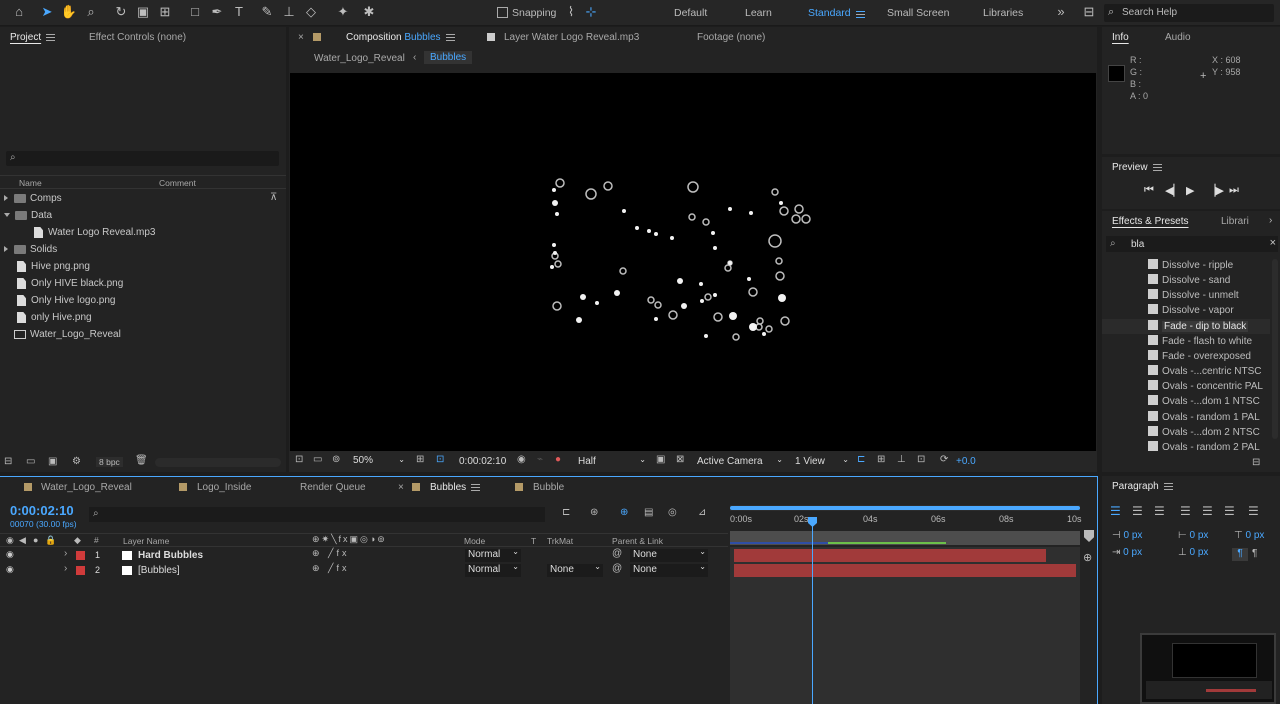 This screenshot has height=704, width=1280. Describe the element at coordinates (1240, 554) in the screenshot. I see `ltr-direction-icon: ¶` at that location.